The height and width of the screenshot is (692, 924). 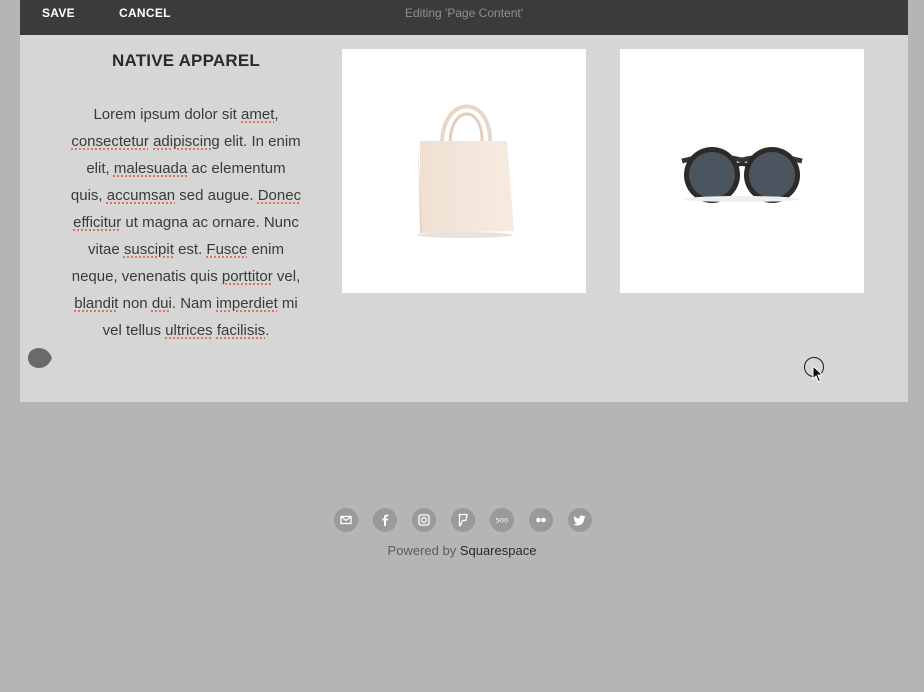 I want to click on foursquare-icon, so click(x=463, y=520).